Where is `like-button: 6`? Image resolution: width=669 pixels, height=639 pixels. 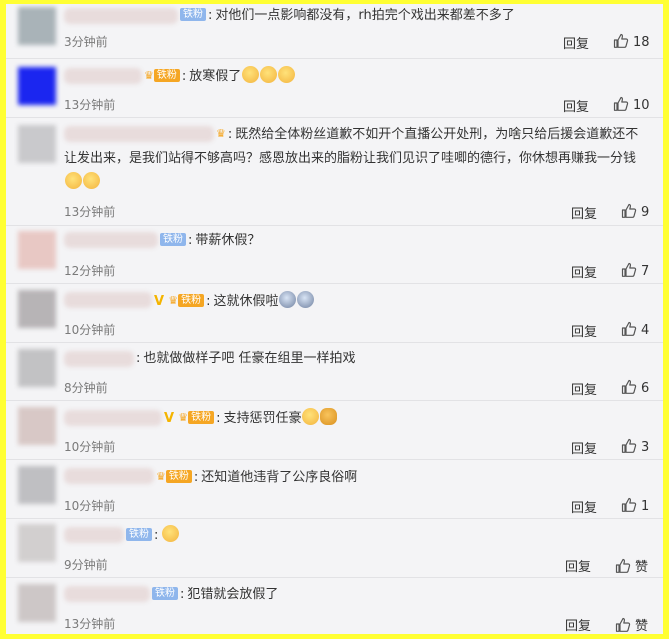 like-button: 6 is located at coordinates (635, 387).